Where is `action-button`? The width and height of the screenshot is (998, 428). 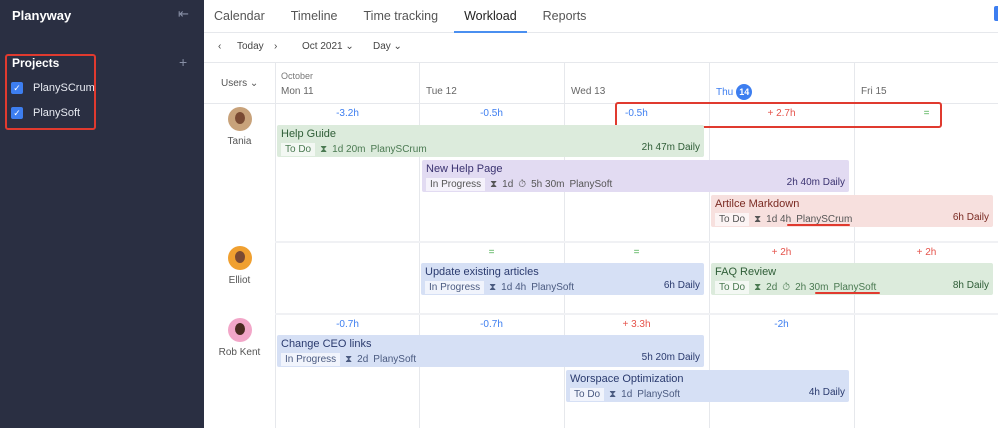 action-button is located at coordinates (996, 13).